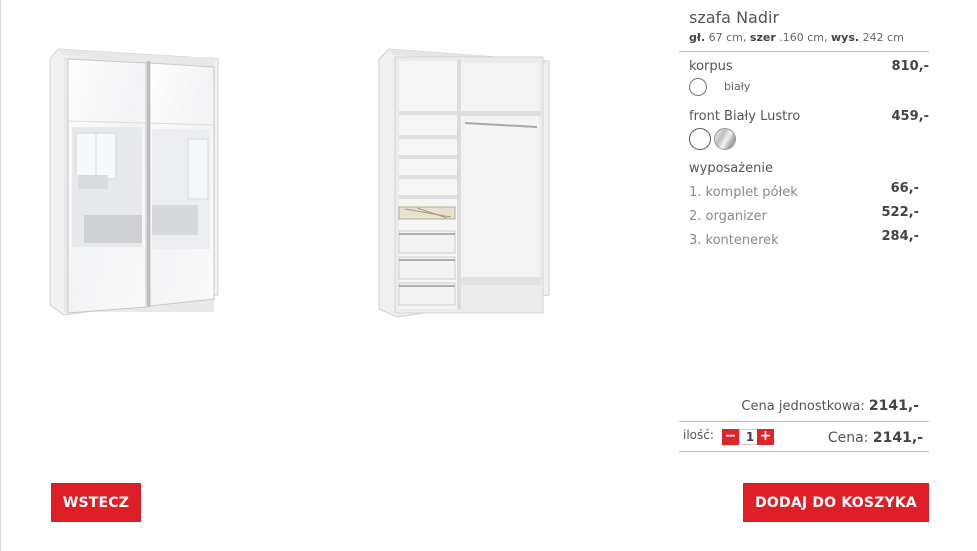 The width and height of the screenshot is (977, 551). What do you see at coordinates (731, 168) in the screenshot?
I see `equipment-heading: wyposażenie` at bounding box center [731, 168].